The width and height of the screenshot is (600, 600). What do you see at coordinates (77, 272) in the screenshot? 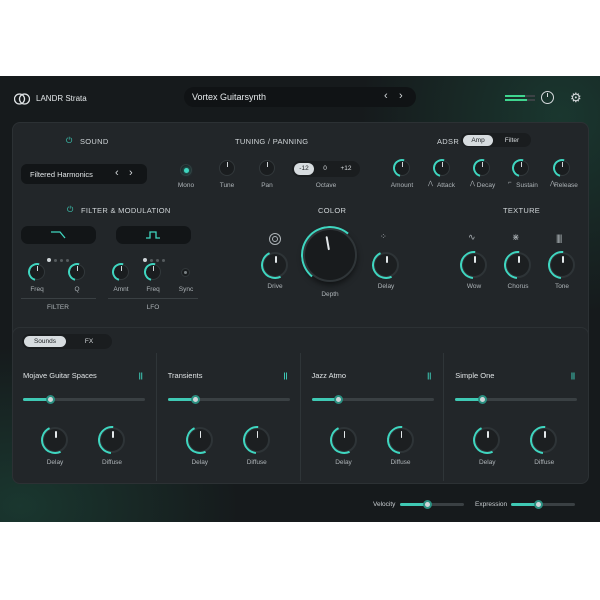
I see `filter-q-knob` at bounding box center [77, 272].